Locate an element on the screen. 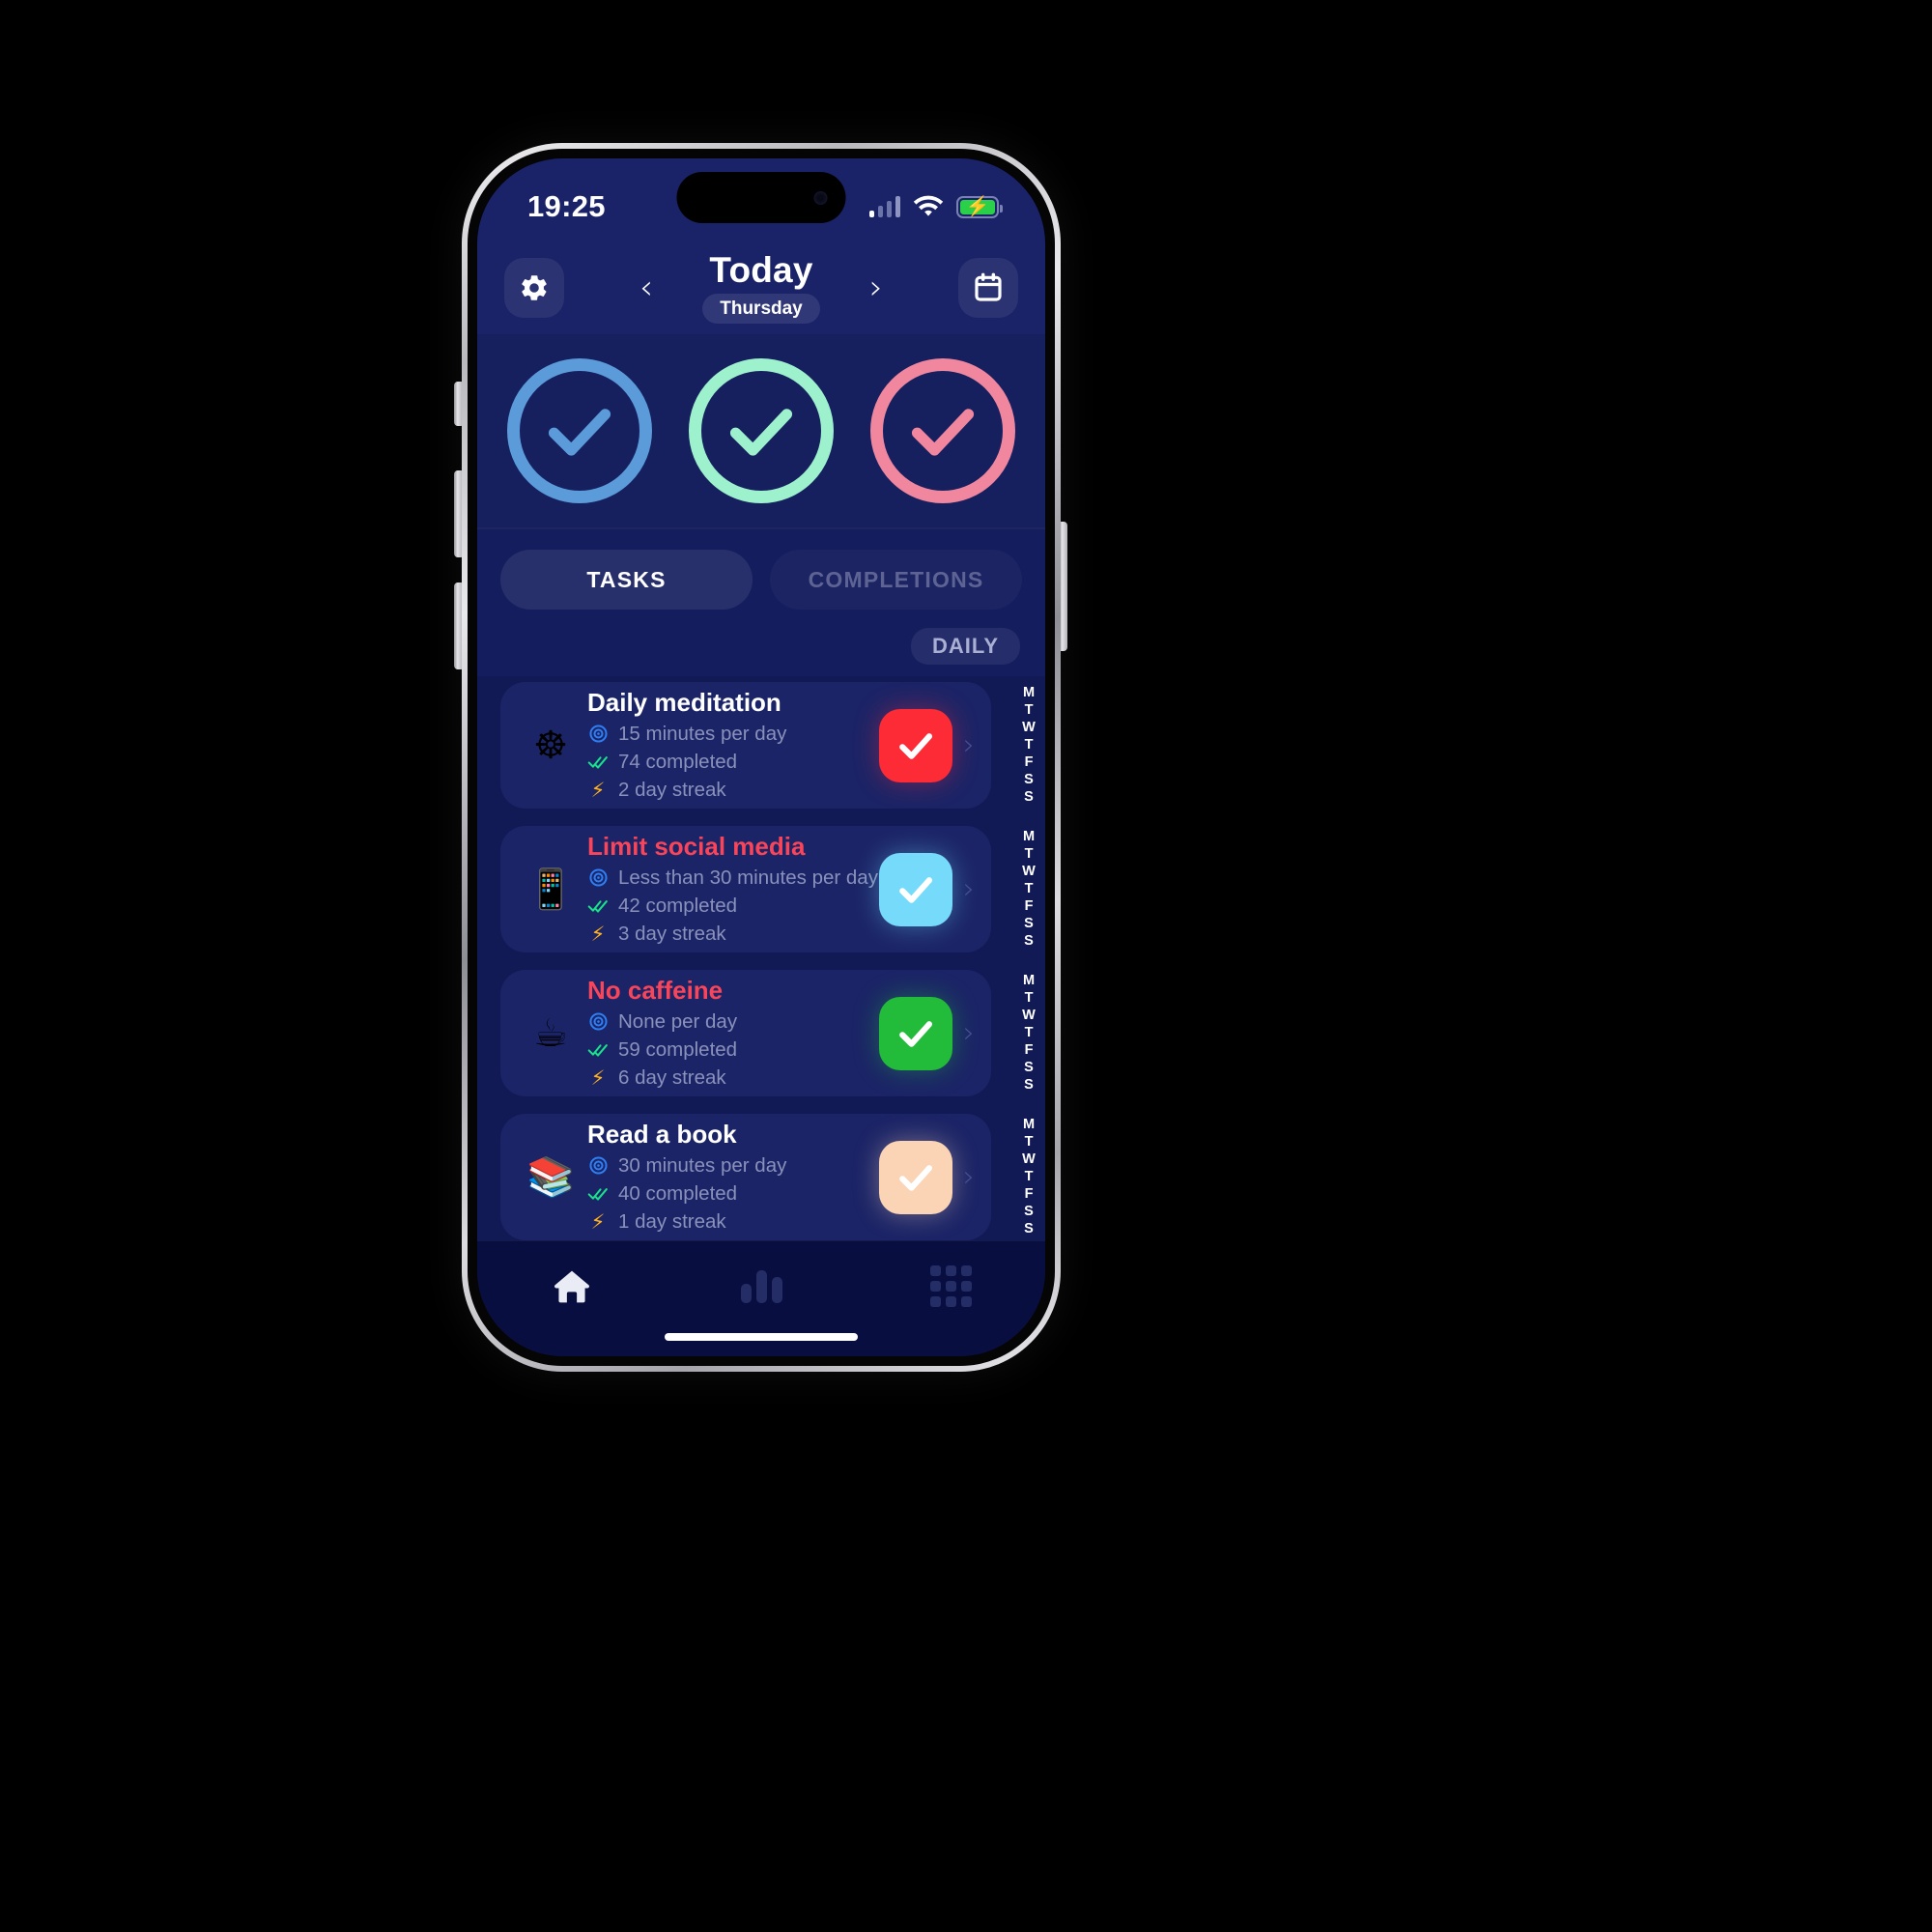  task-streak-text: 2 day streak is located at coordinates (672, 789).